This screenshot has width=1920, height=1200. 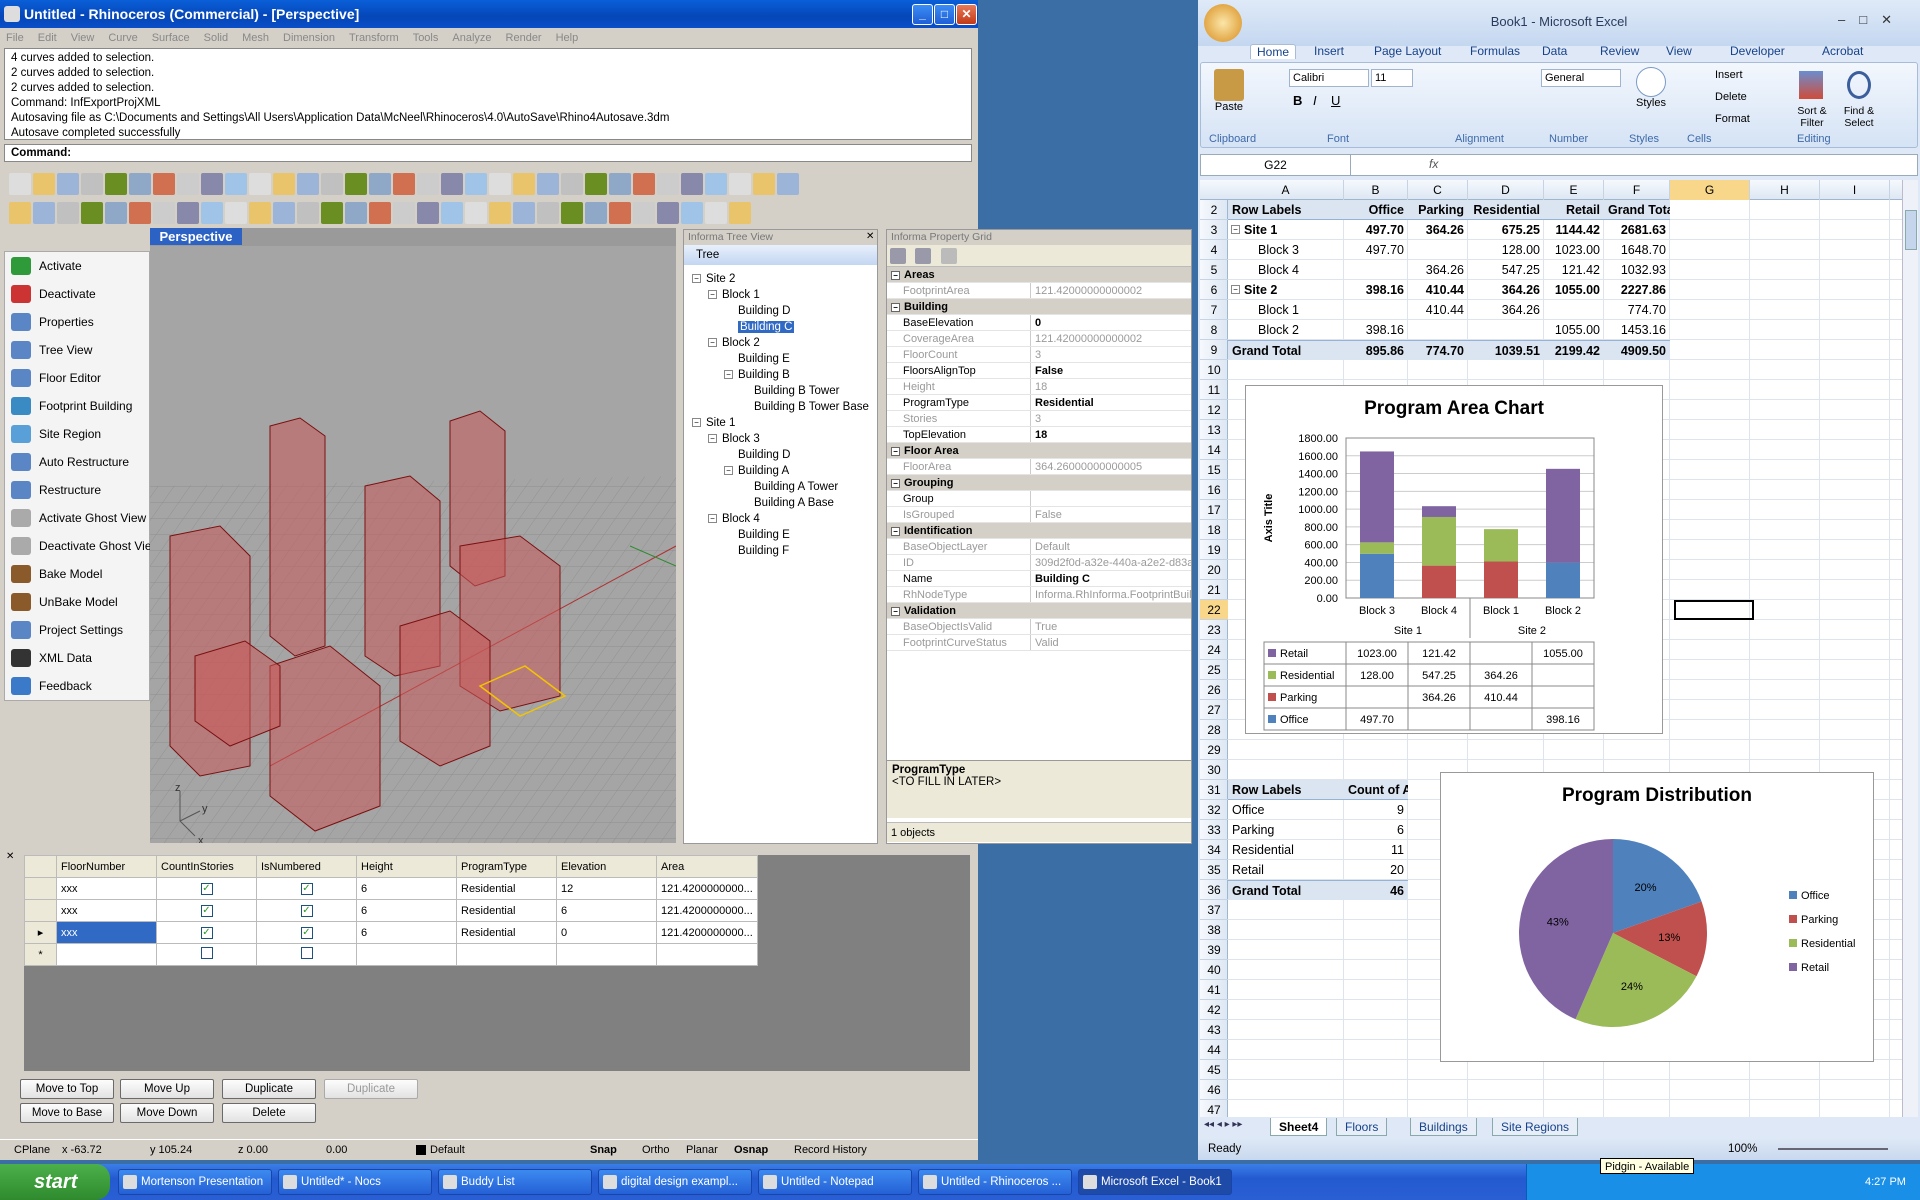 I want to click on pivot-row: Site 2 398.16 410.44 364.26 1055.00 2227.86 −, so click(x=1449, y=290).